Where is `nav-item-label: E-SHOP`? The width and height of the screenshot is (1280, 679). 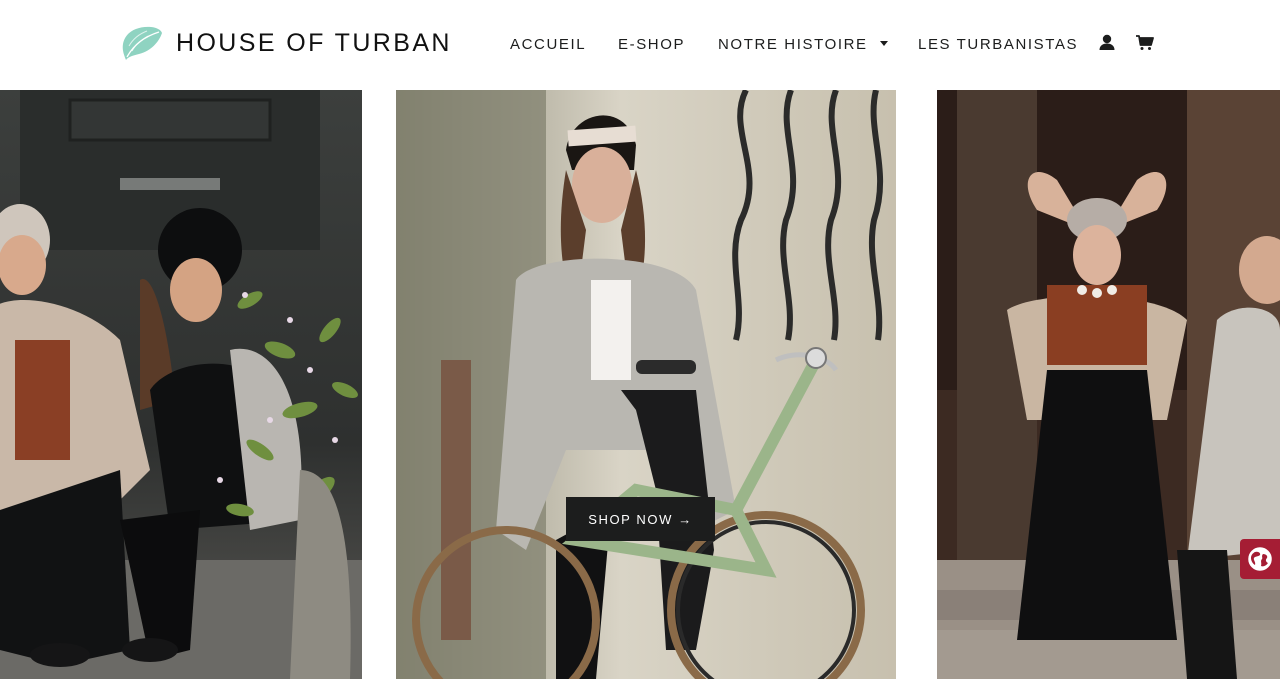
nav-item-label: E-SHOP is located at coordinates (652, 44).